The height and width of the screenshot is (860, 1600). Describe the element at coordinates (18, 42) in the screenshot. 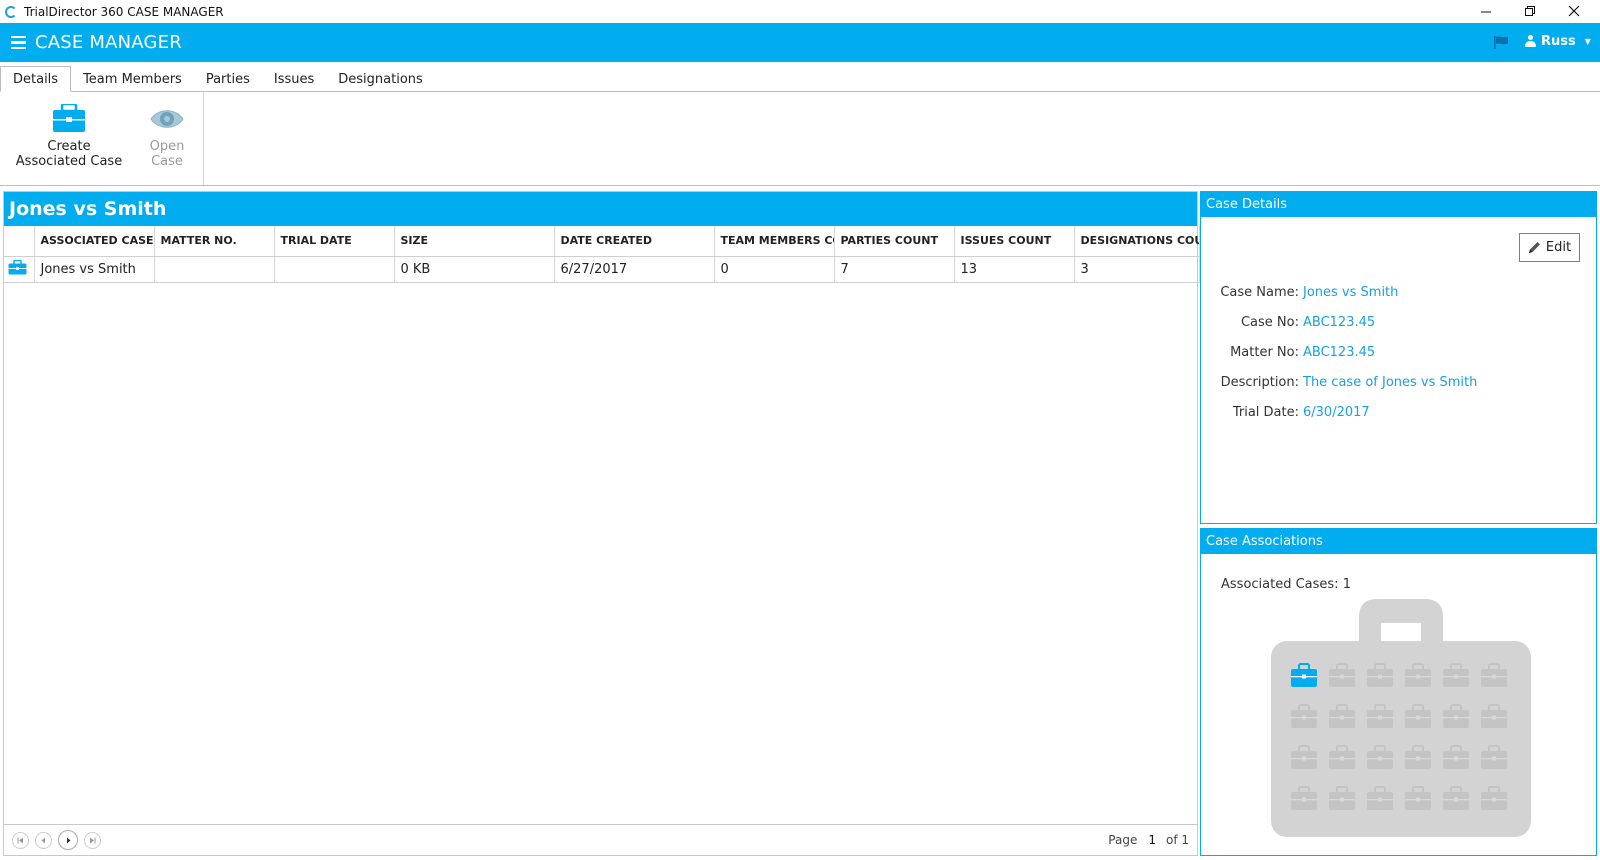

I see `hamburger-menu-icon` at that location.